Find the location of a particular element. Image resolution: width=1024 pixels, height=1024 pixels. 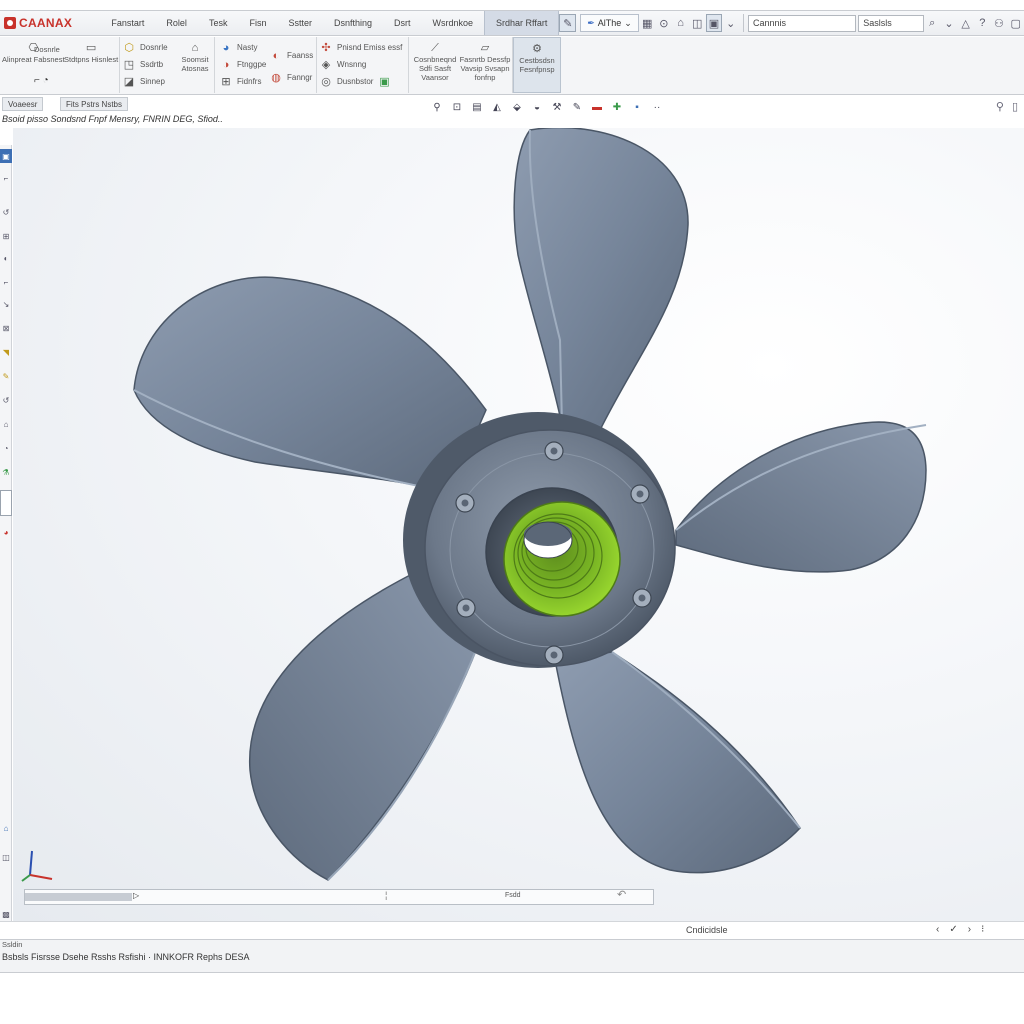

menu-item-7: Dsrt is located at coordinates (402, 23).